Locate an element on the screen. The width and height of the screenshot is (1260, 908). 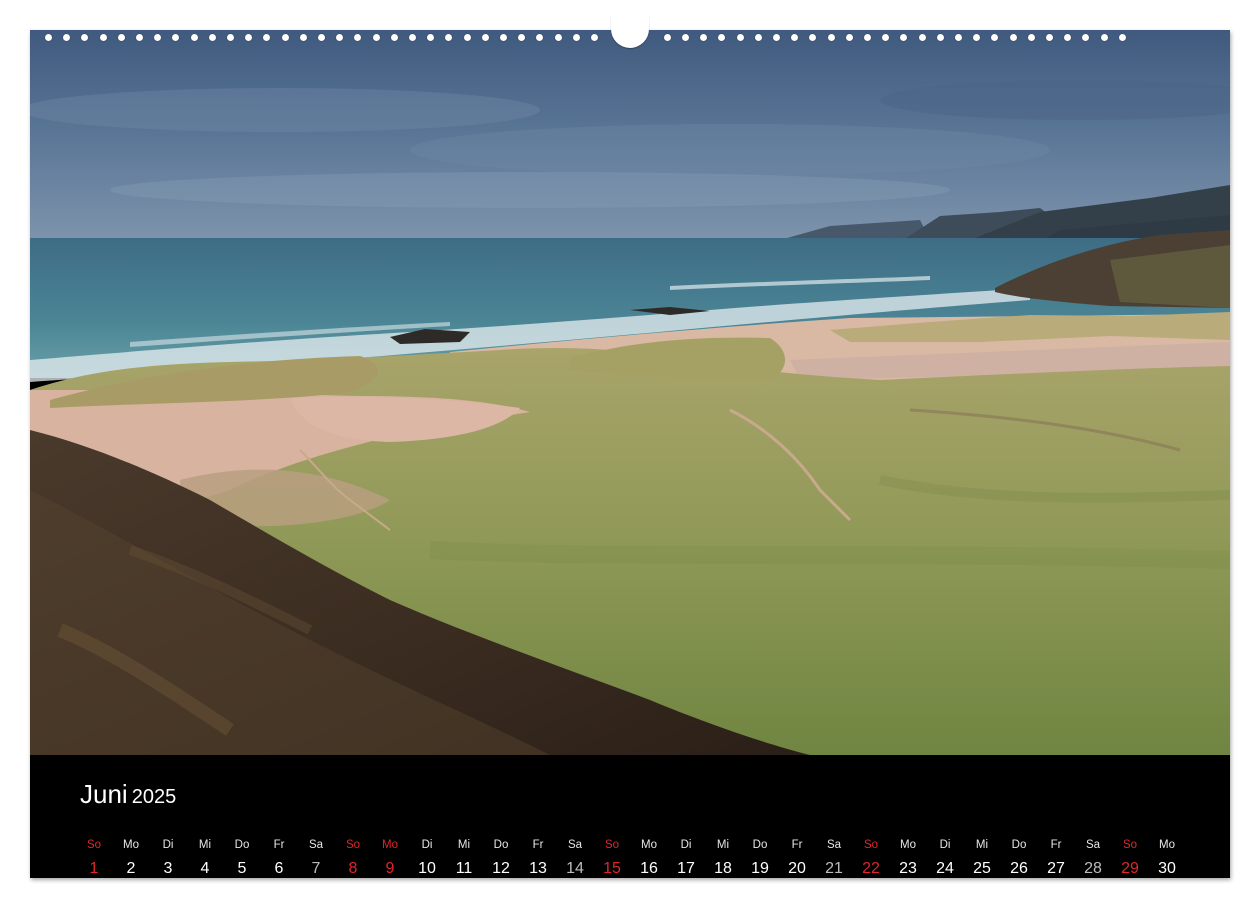
month-title: Juni 2025 is located at coordinates (128, 794).